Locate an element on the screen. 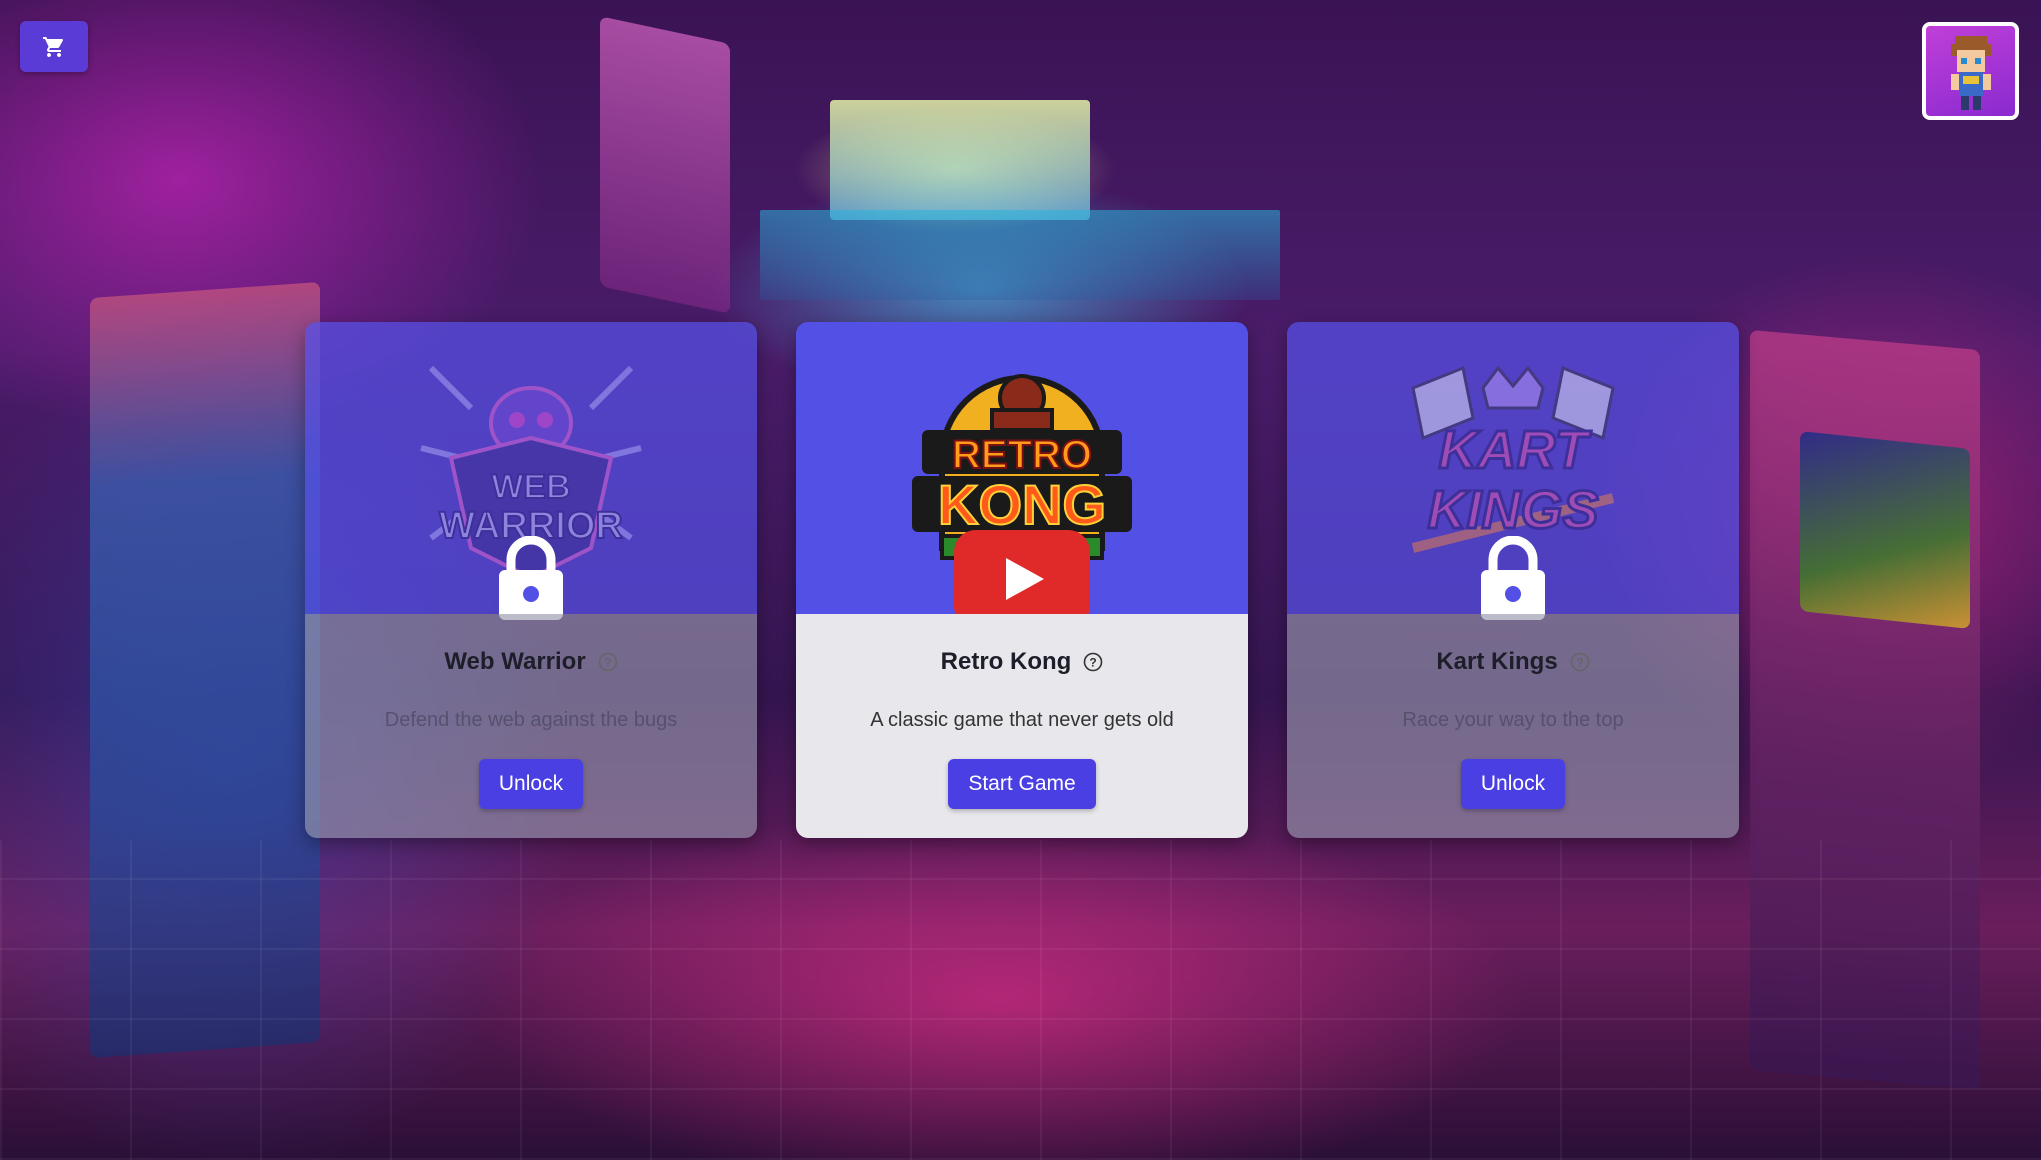  game-title: Kart Kings is located at coordinates (1497, 661).